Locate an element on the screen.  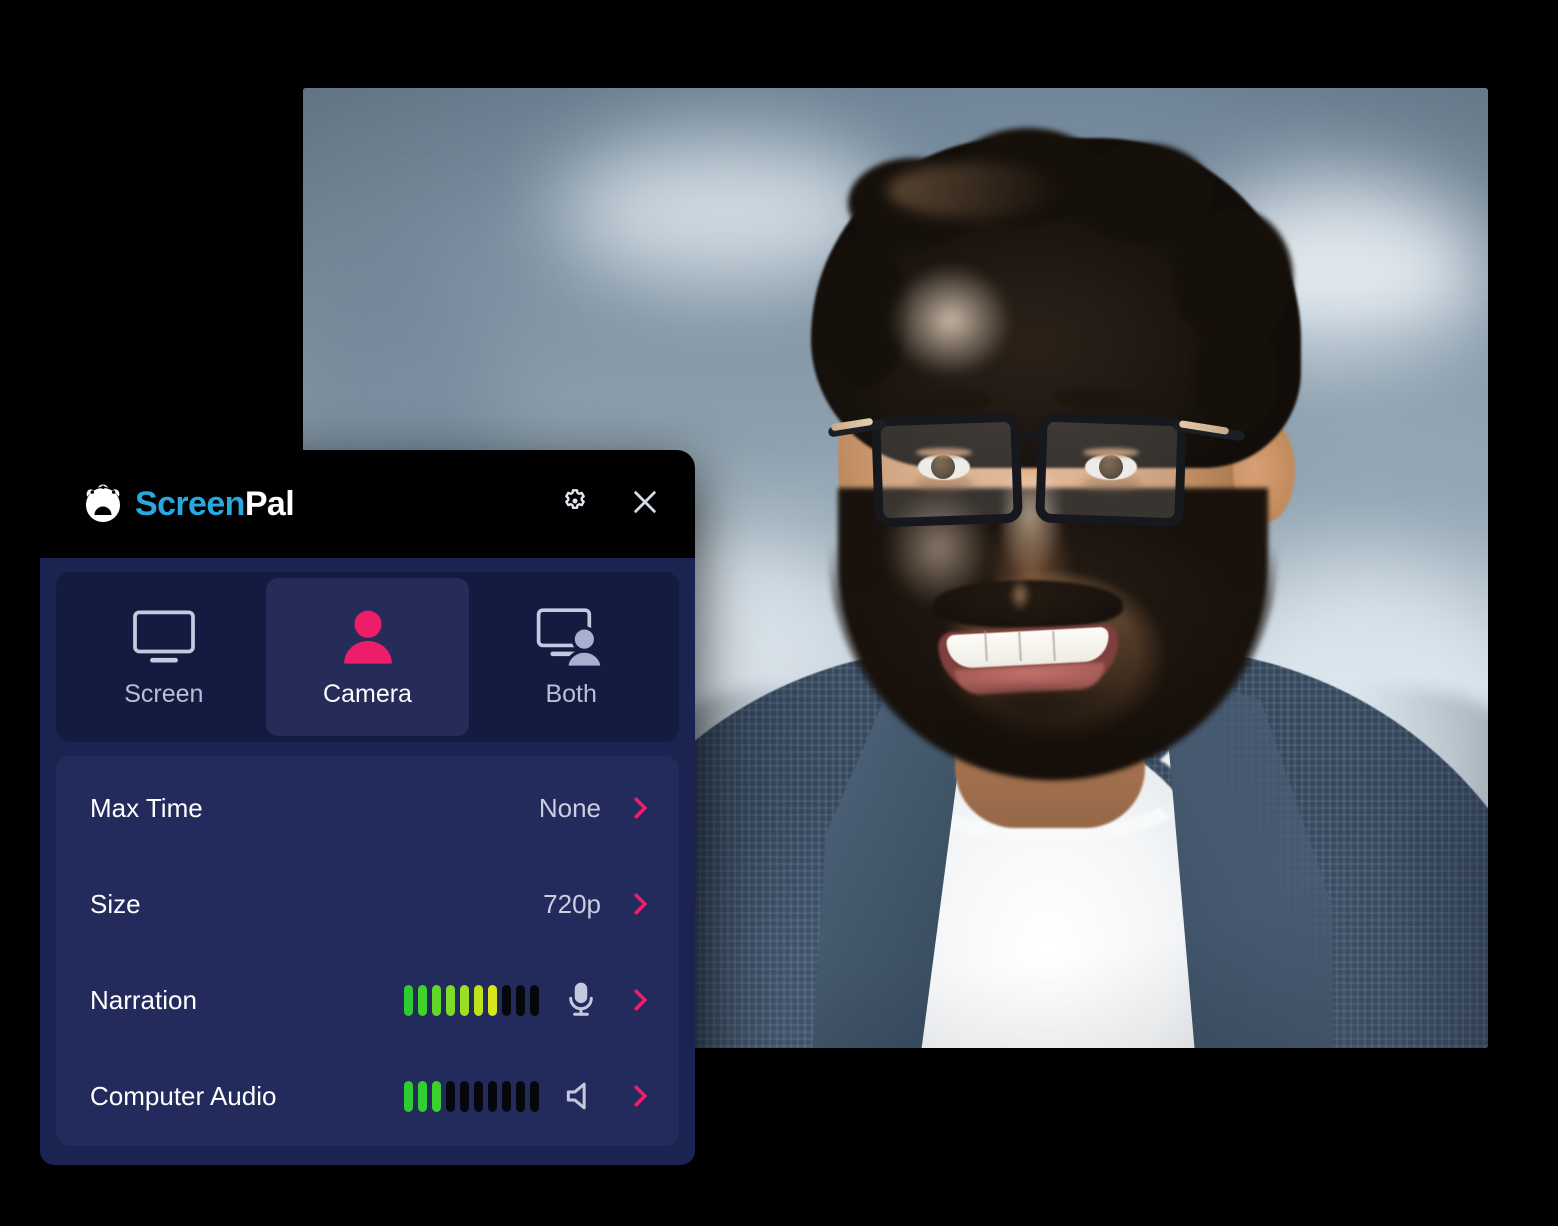
narration-level-meter is located at coordinates (471, 1000).